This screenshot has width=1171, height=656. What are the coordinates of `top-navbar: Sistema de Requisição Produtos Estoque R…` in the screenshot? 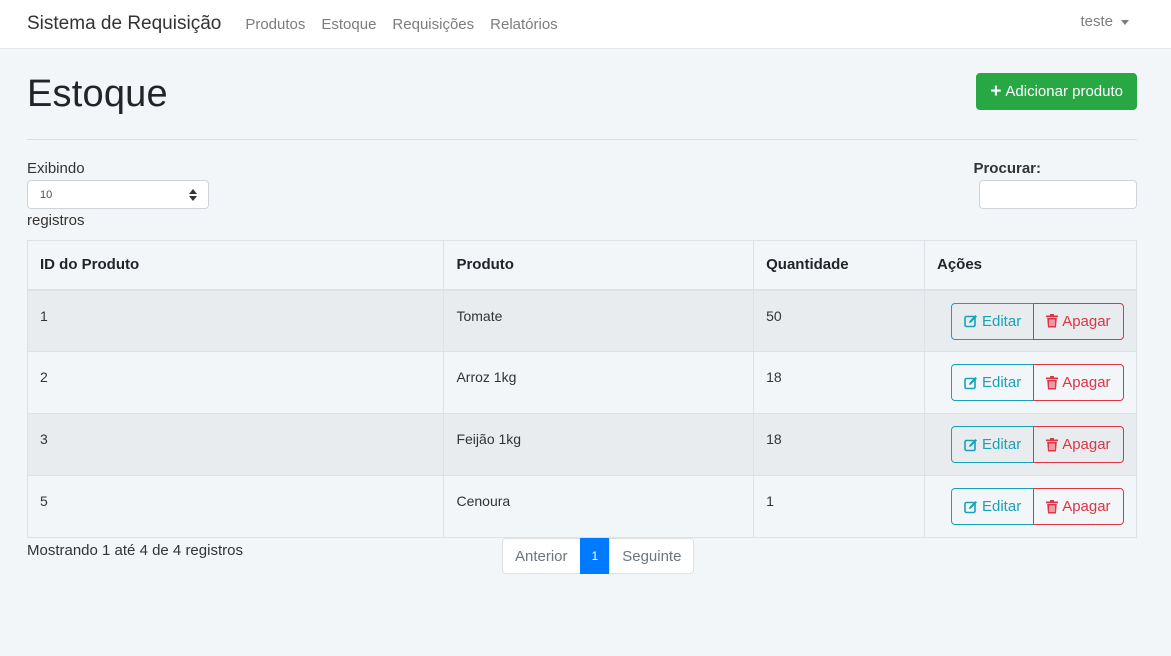 It's located at (585, 24).